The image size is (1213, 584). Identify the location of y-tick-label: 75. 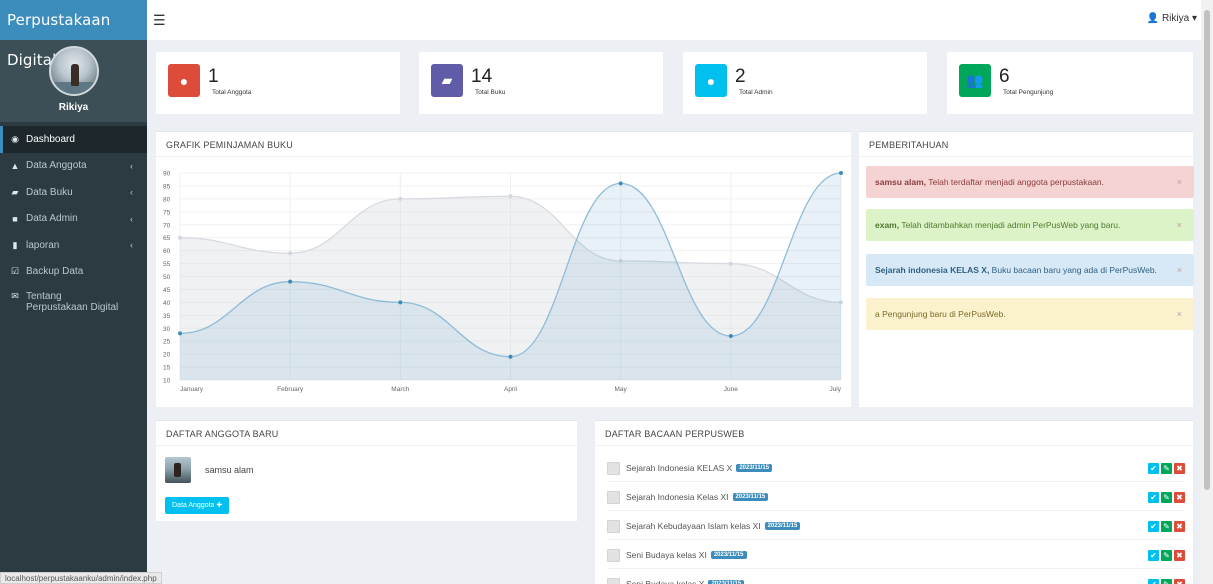
(167, 212).